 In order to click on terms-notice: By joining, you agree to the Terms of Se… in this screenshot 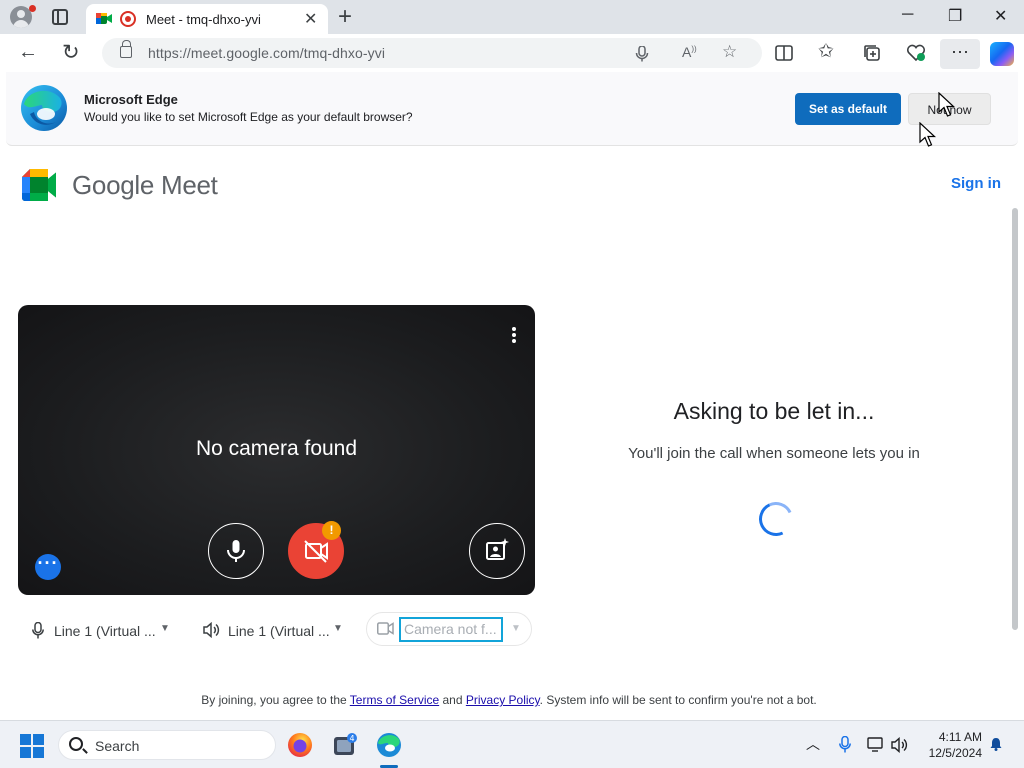, I will do `click(509, 700)`.